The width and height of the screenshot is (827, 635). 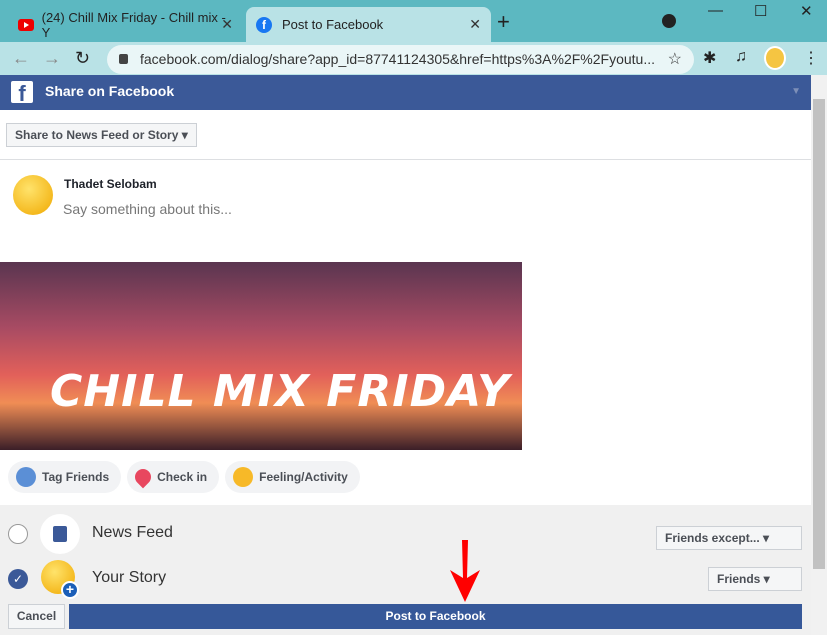 What do you see at coordinates (143, 477) in the screenshot?
I see `location-pin-icon` at bounding box center [143, 477].